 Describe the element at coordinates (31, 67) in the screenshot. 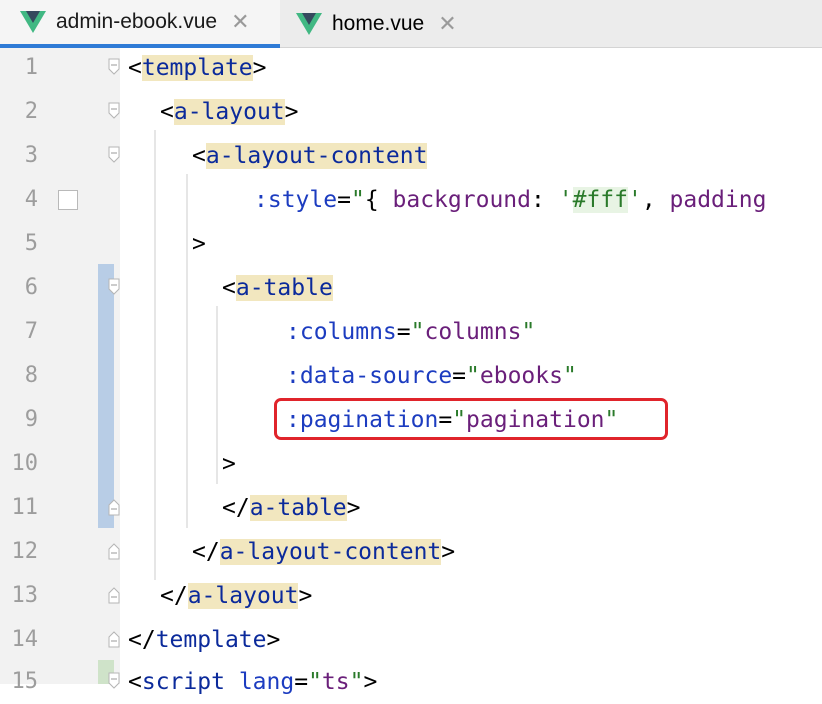

I see `line-number: 1` at that location.